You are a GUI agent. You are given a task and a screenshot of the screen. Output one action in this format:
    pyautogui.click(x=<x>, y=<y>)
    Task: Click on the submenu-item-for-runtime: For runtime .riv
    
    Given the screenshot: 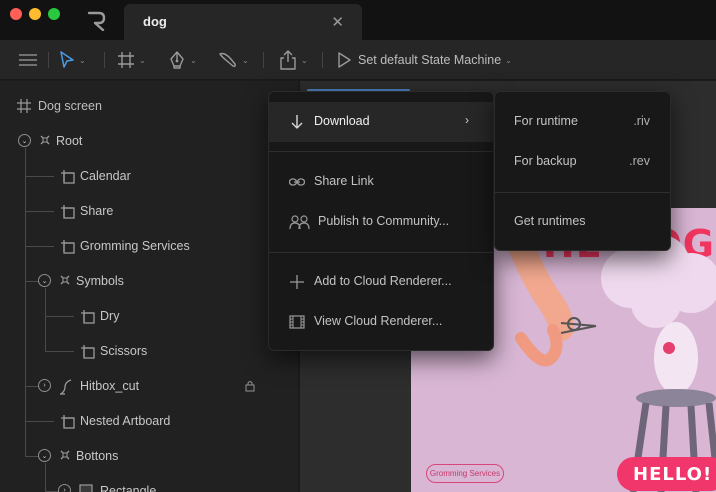 What is the action you would take?
    pyautogui.click(x=582, y=122)
    